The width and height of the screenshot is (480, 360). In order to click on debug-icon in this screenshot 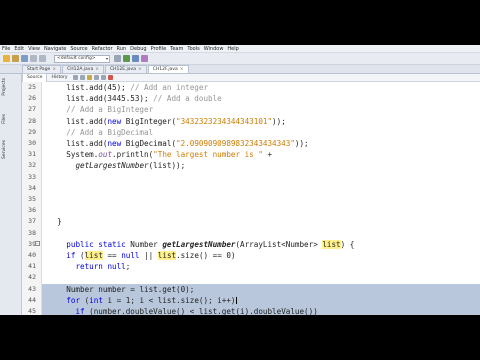, I will do `click(135, 58)`.